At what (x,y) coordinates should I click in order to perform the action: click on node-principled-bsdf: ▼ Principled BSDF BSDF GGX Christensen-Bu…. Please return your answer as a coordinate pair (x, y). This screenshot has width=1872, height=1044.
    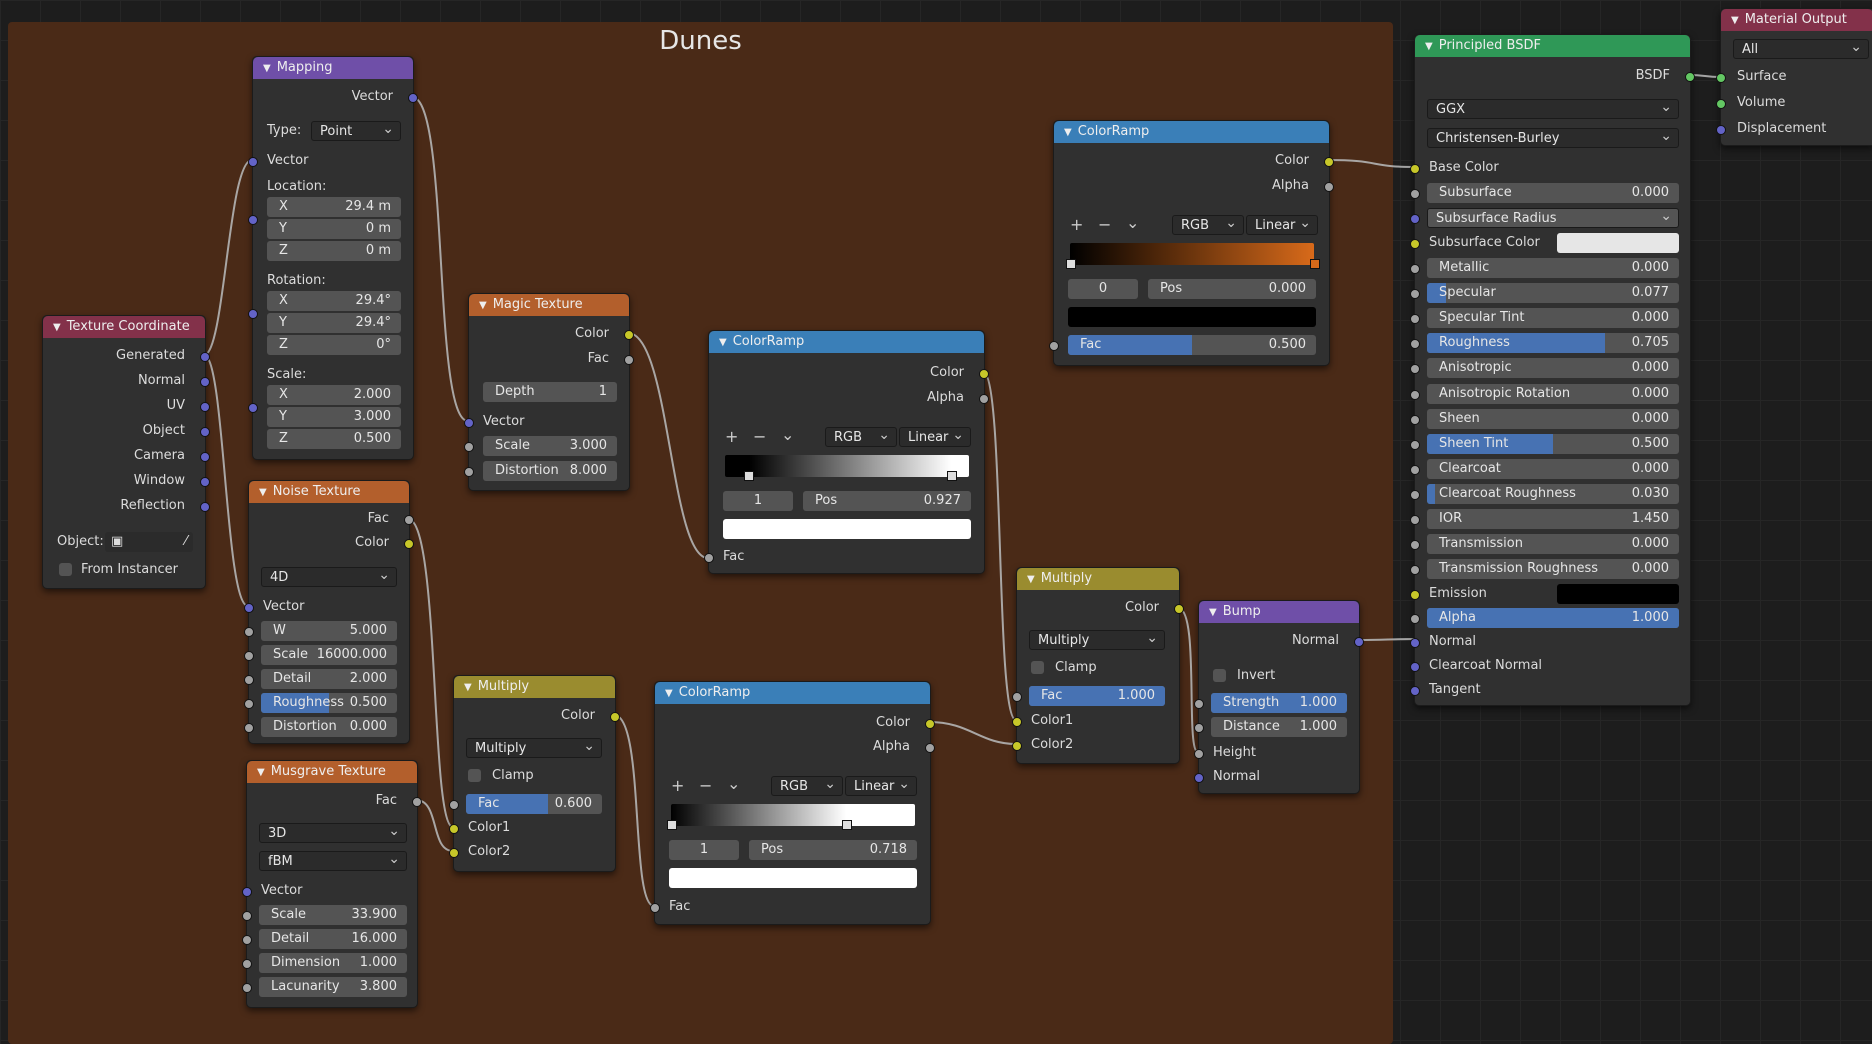
    Looking at the image, I should click on (1552, 370).